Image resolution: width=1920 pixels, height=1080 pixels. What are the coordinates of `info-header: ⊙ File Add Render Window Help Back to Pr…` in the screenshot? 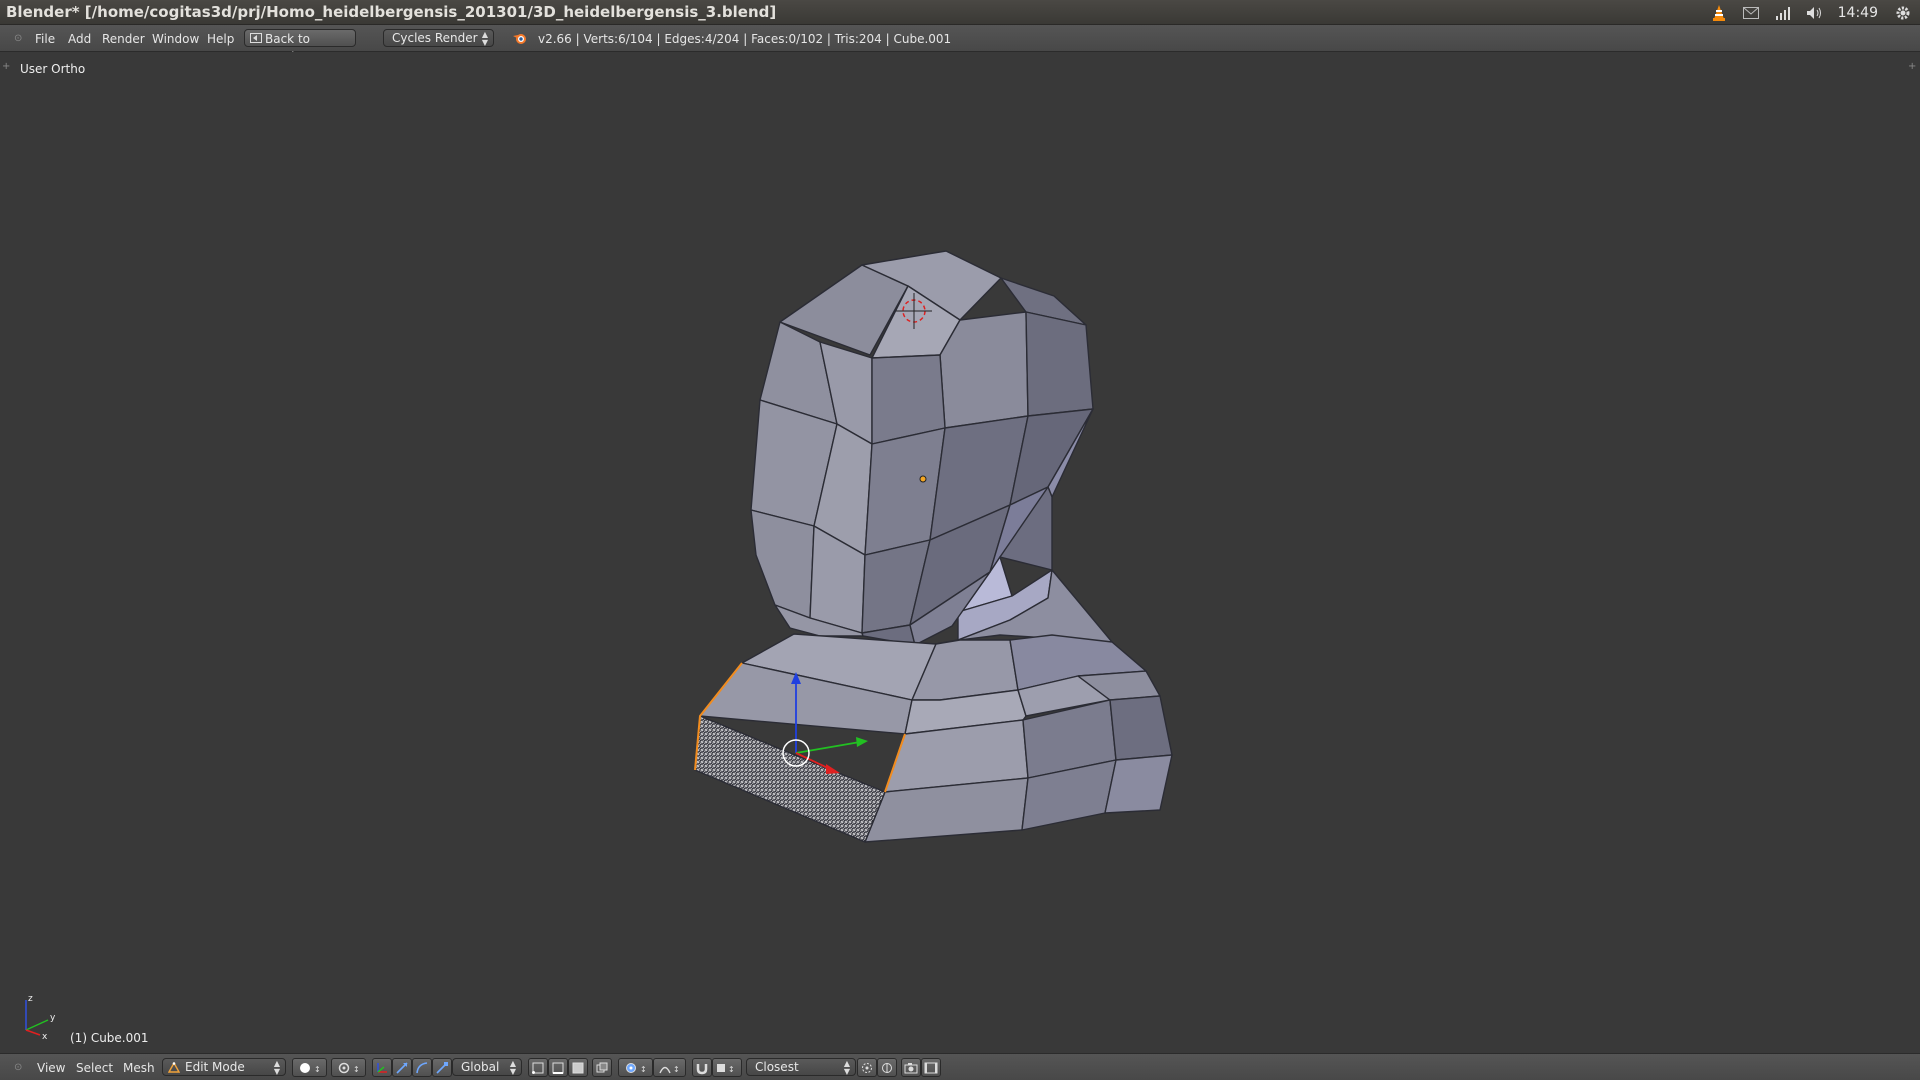 It's located at (960, 44).